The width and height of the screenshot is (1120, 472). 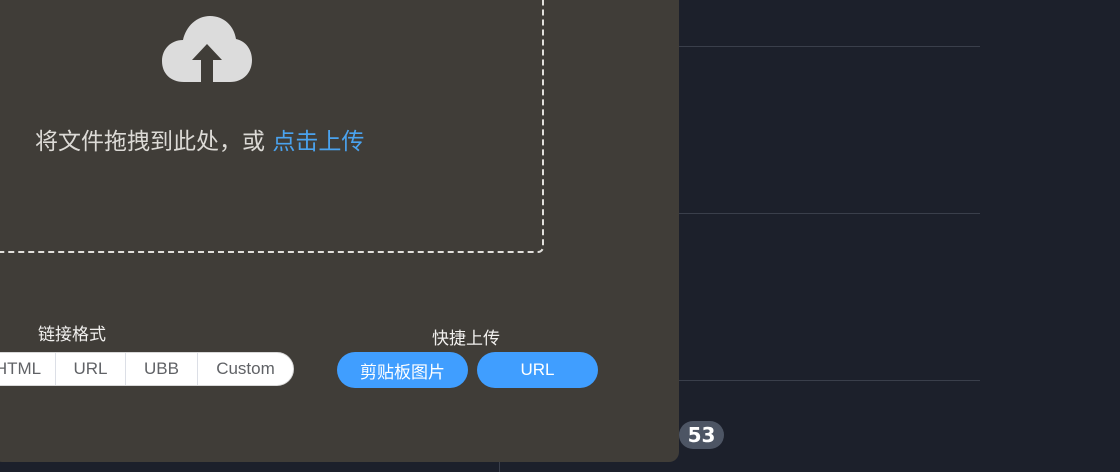 What do you see at coordinates (72, 335) in the screenshot?
I see `link-format-label: 链接格式` at bounding box center [72, 335].